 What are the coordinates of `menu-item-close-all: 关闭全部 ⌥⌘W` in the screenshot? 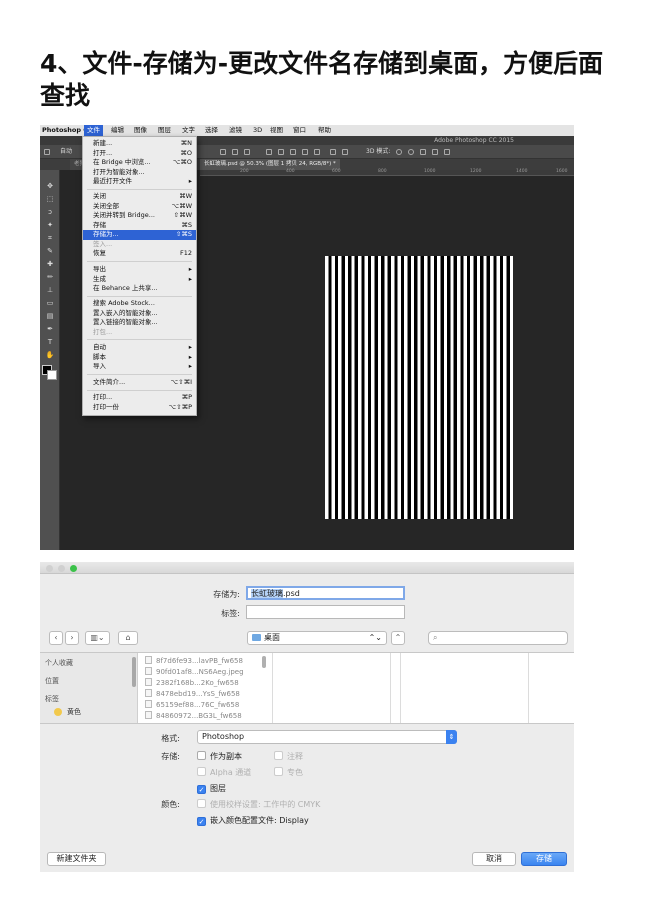 It's located at (139, 207).